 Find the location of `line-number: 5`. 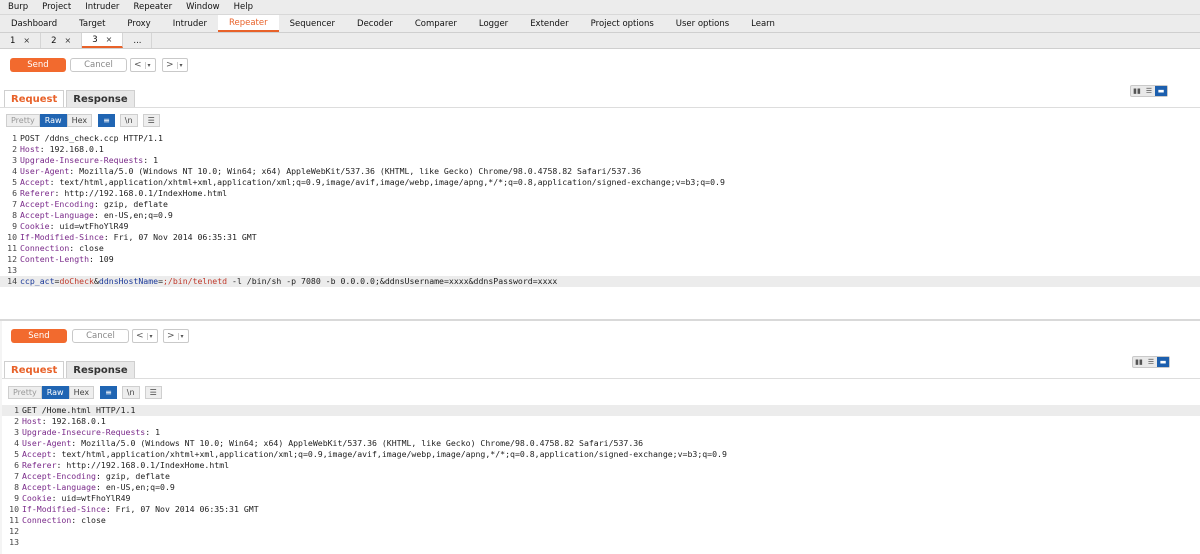

line-number: 5 is located at coordinates (14, 182).